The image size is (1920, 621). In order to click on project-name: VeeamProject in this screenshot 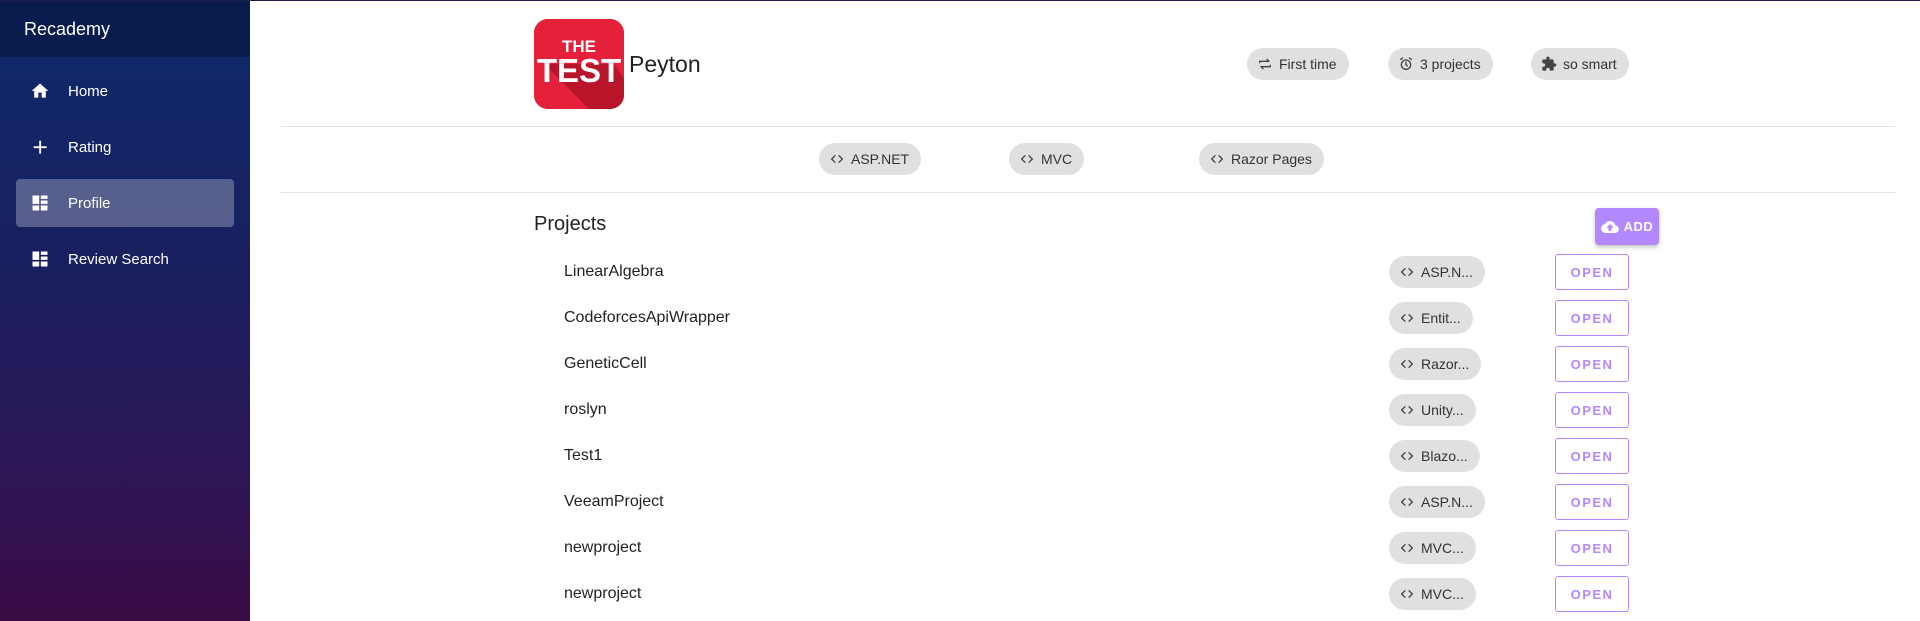, I will do `click(614, 501)`.